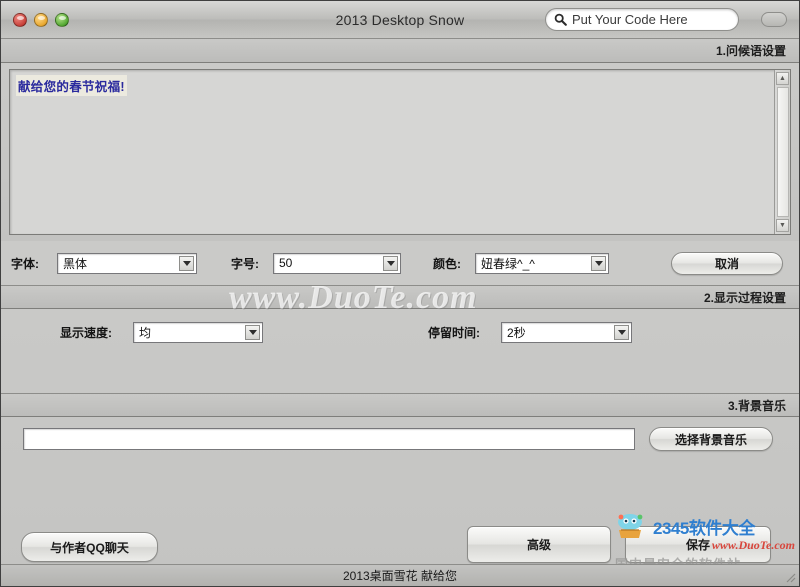  I want to click on scroll-down-icon: ▼, so click(782, 225).